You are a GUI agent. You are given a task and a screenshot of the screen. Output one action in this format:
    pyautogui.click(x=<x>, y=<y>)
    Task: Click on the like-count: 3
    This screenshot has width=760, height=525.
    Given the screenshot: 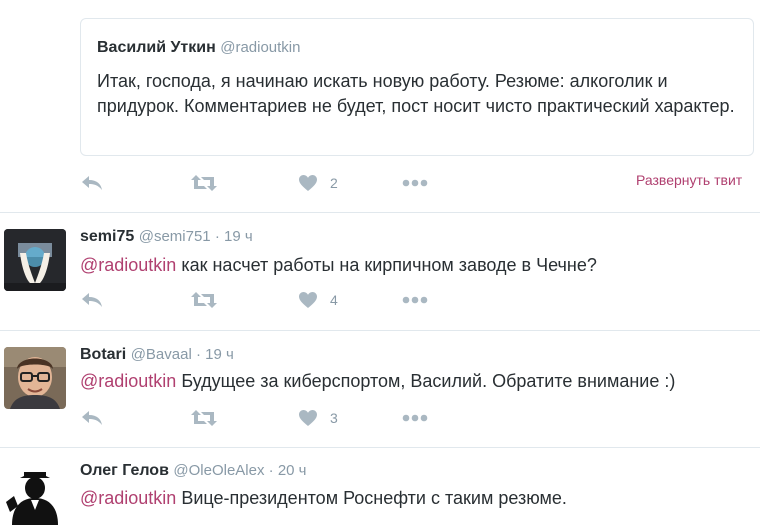 What is the action you would take?
    pyautogui.click(x=334, y=418)
    